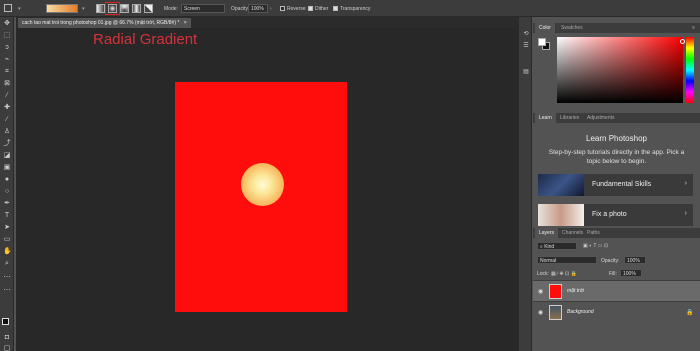 The width and height of the screenshot is (700, 351). What do you see at coordinates (124, 8) in the screenshot?
I see `angle-gradient-button` at bounding box center [124, 8].